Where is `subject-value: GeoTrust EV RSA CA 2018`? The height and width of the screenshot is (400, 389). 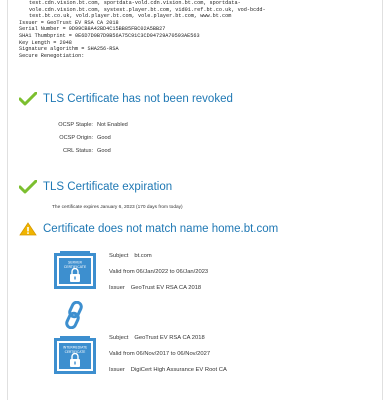 subject-value: GeoTrust EV RSA CA 2018 is located at coordinates (169, 338).